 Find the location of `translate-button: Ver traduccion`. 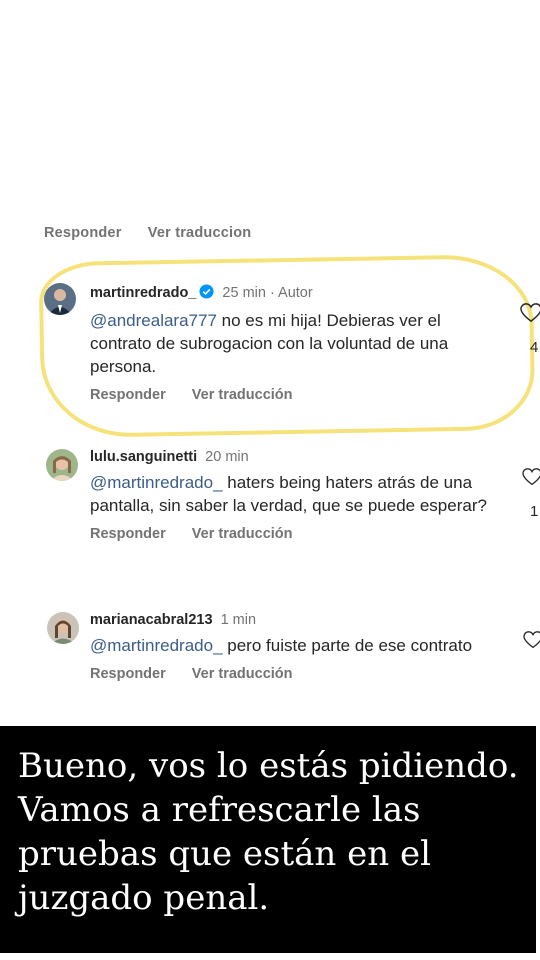

translate-button: Ver traduccion is located at coordinates (200, 233).